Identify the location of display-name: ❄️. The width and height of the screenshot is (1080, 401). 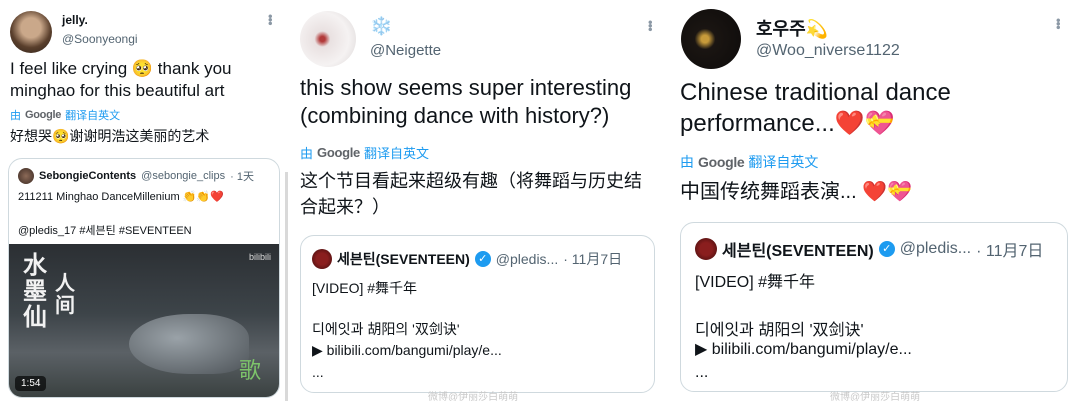
(381, 26).